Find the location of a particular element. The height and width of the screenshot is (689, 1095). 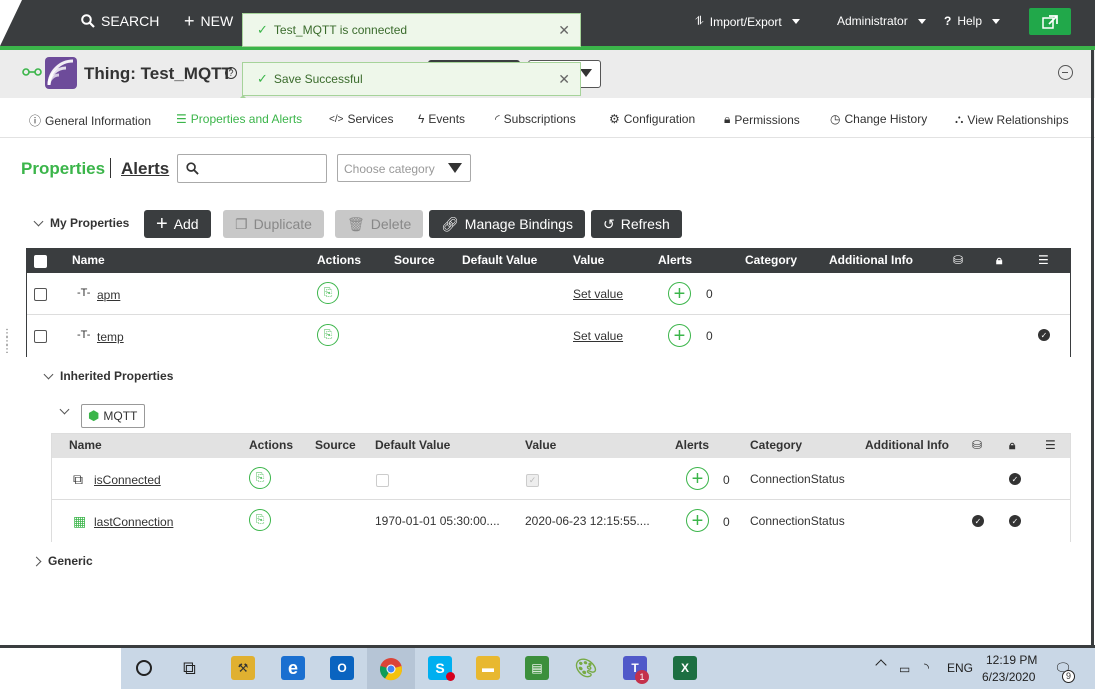

delete-button: 🗑︎ Delete is located at coordinates (379, 224).